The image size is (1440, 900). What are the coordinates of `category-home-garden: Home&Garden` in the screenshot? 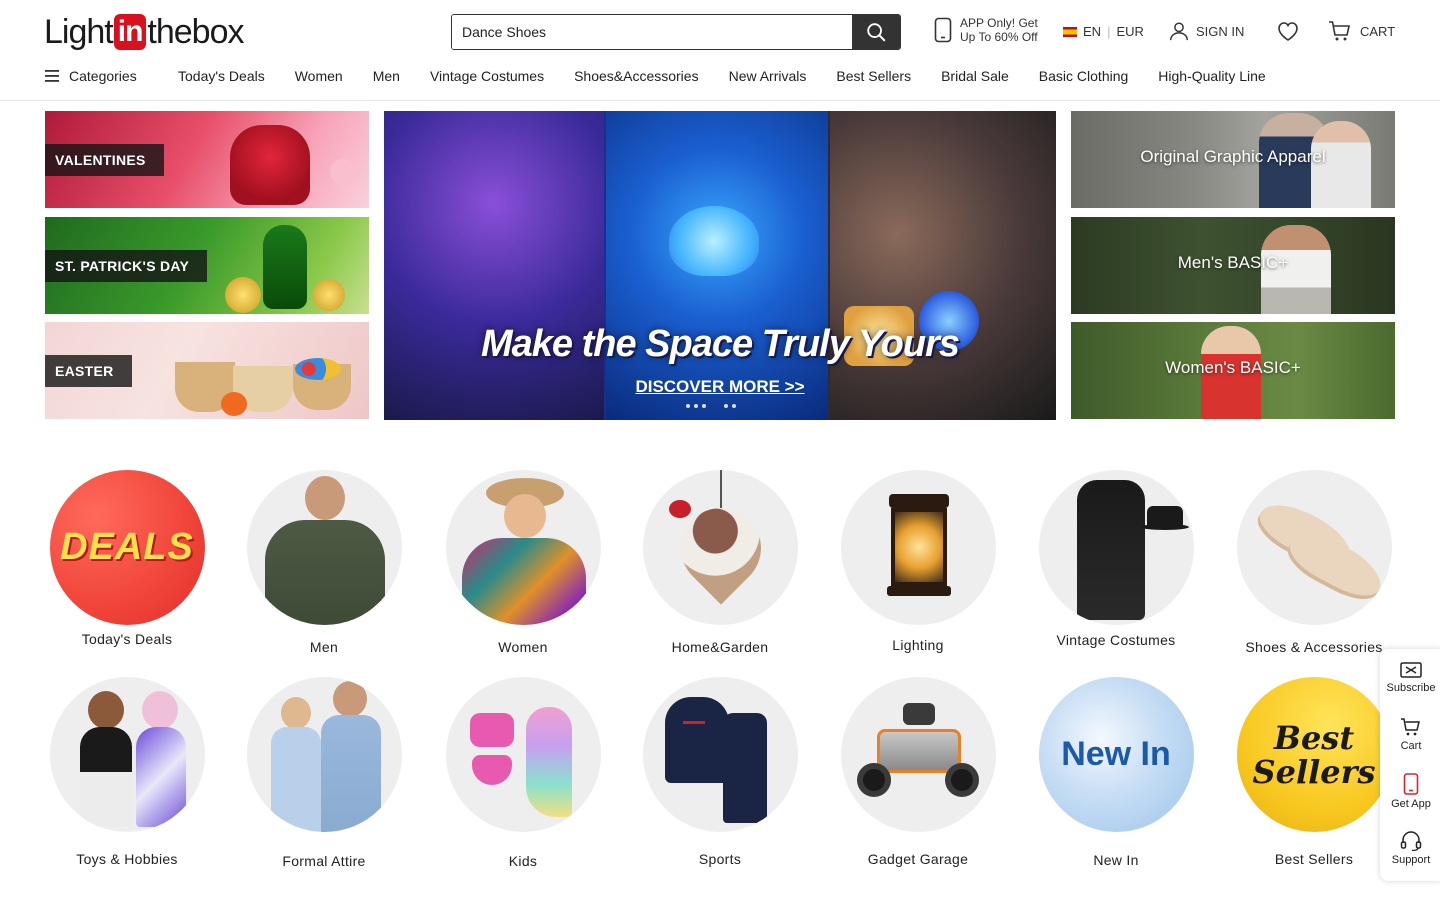 It's located at (720, 562).